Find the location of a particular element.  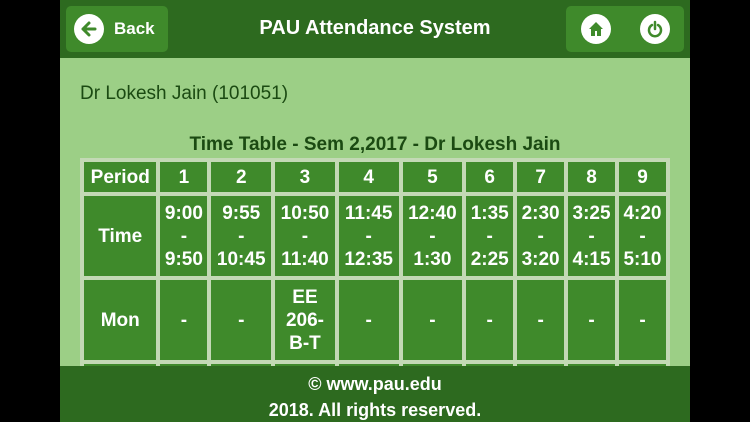

timetable-title: Time Table - Sem 2,2017 - Dr Lokesh Jain is located at coordinates (375, 144).